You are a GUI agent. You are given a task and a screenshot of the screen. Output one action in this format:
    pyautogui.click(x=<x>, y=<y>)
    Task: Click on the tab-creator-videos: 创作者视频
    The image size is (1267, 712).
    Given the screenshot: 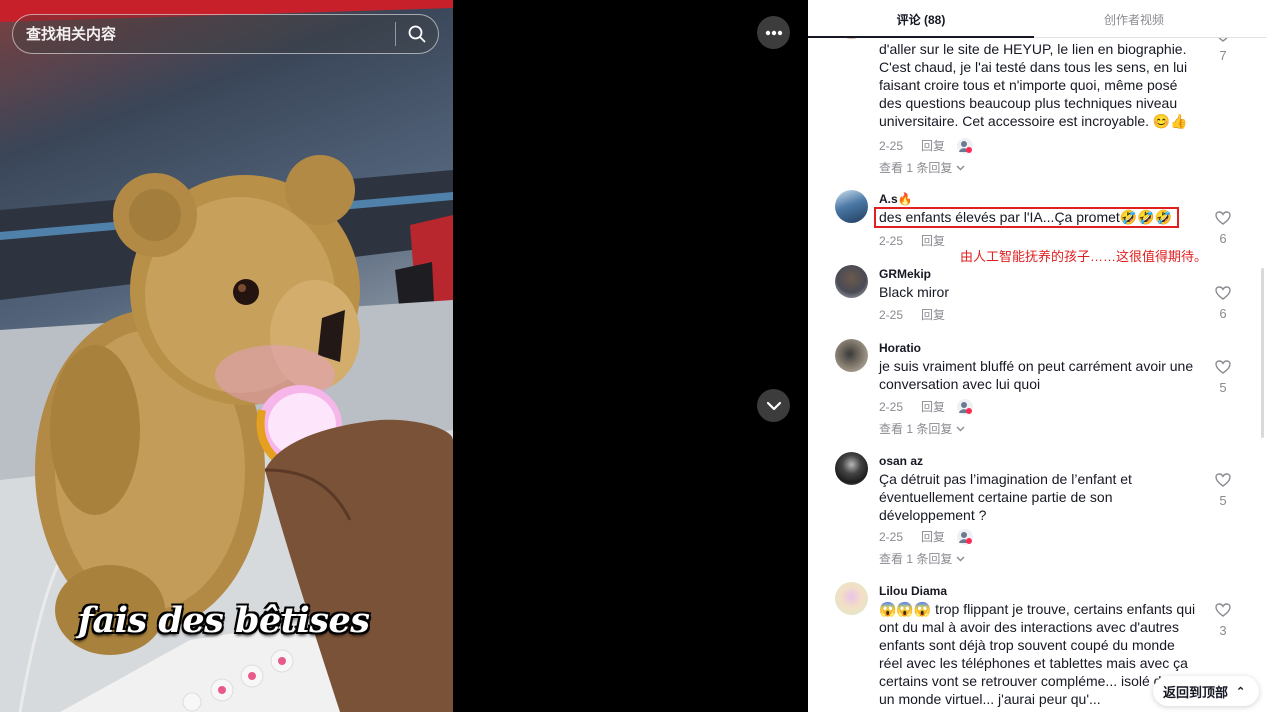 What is the action you would take?
    pyautogui.click(x=1134, y=18)
    